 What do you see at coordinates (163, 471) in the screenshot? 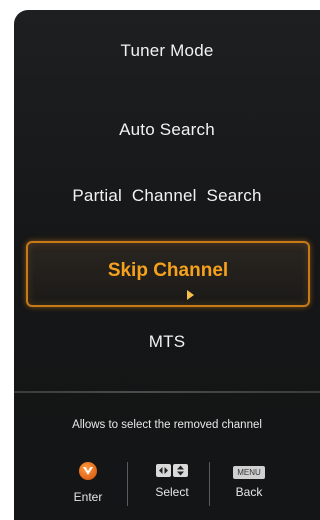
I see `left-right-arrows-icon` at bounding box center [163, 471].